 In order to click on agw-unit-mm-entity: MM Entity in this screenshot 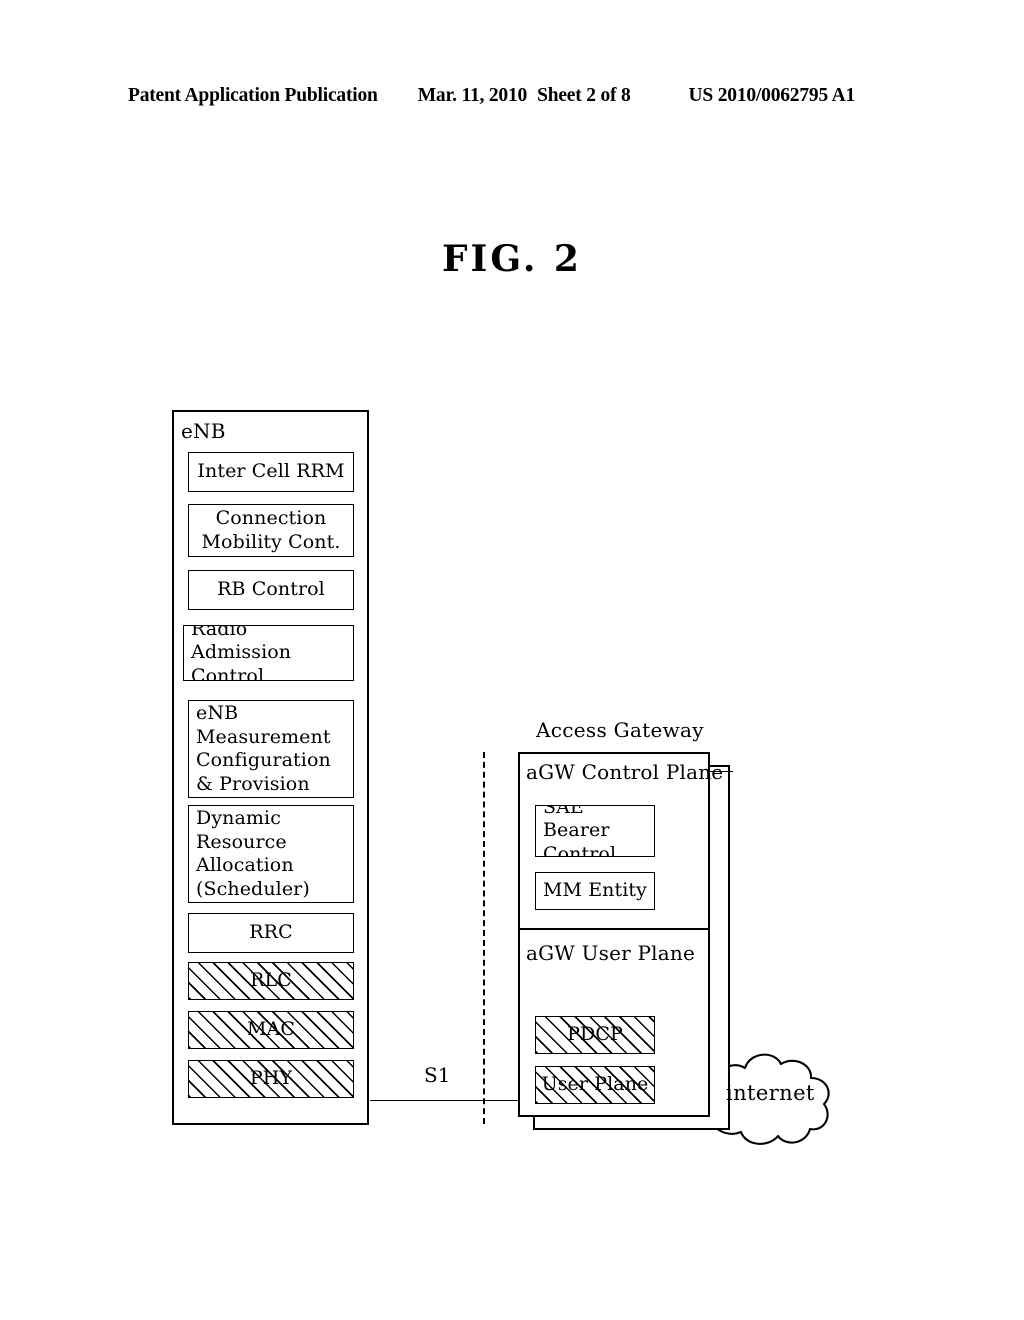, I will do `click(595, 891)`.